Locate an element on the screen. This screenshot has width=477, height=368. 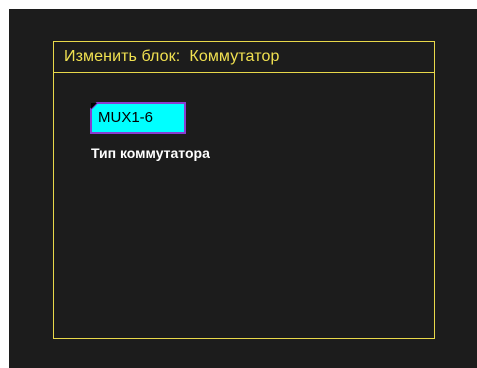
switch-type-value: MUX1-6 is located at coordinates (126, 117).